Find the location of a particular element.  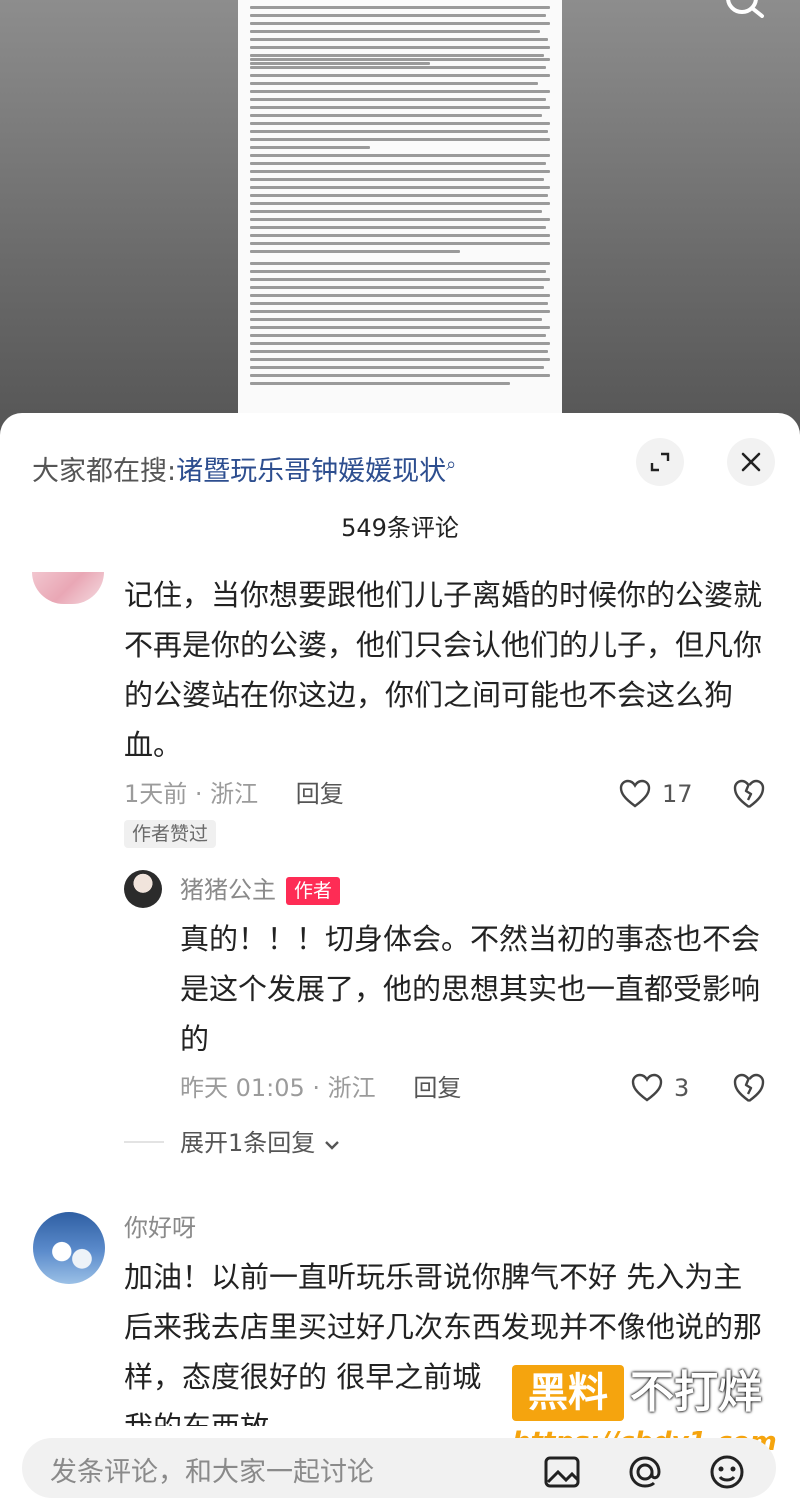

comment-meta: 1天前 · 浙江 回复 is located at coordinates (234, 794).